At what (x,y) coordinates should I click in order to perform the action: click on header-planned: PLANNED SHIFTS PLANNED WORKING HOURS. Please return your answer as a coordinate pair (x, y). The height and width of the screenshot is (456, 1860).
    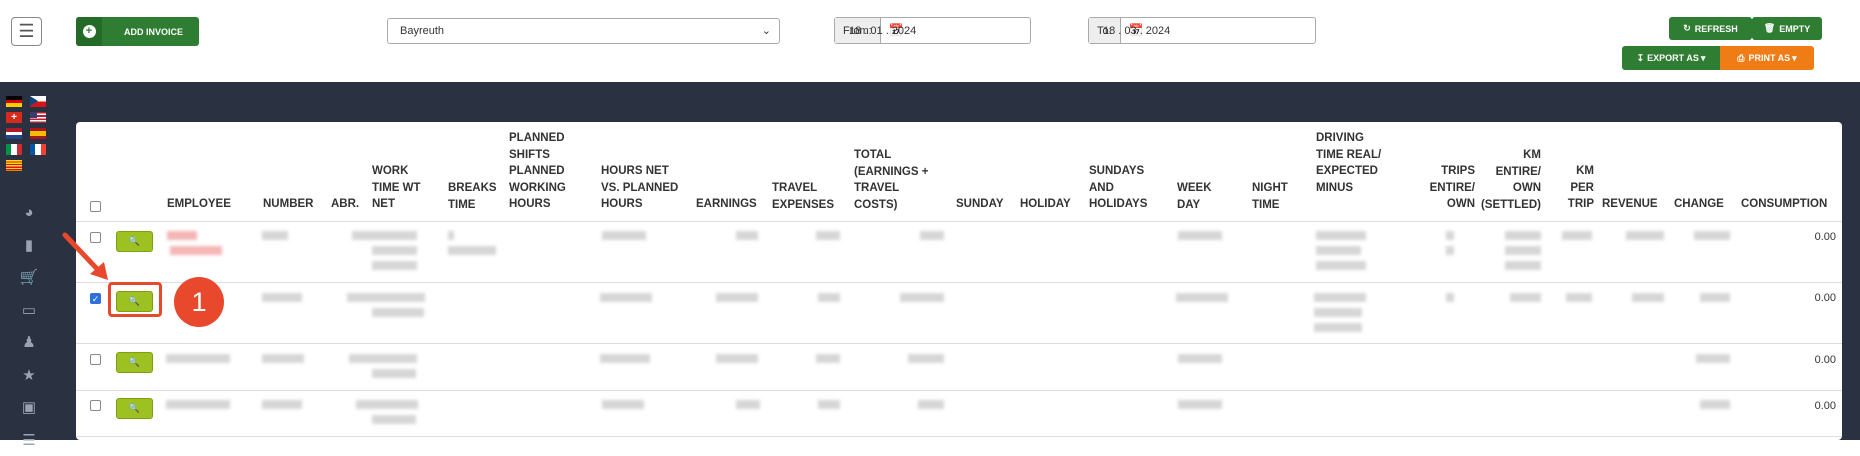
    Looking at the image, I should click on (544, 171).